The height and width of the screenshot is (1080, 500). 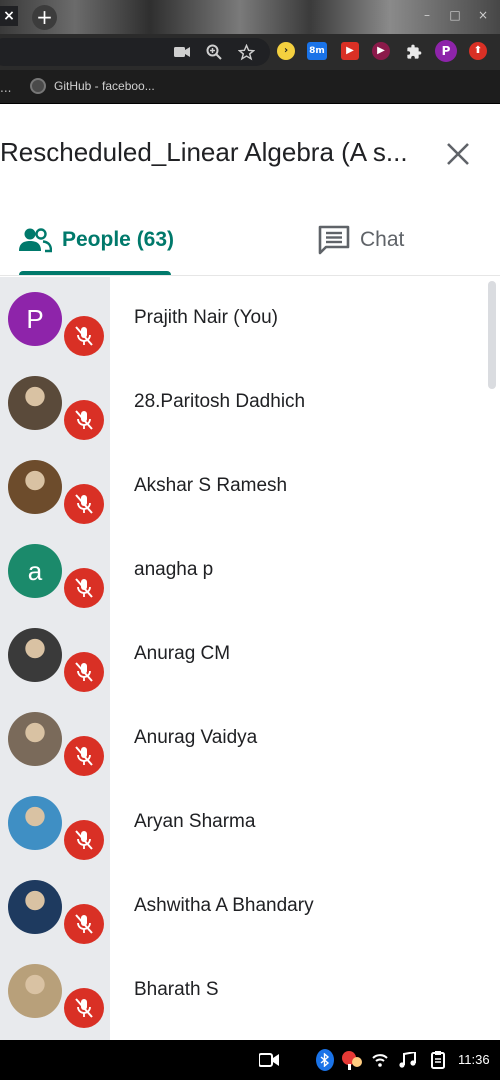 I want to click on record-ext-icon: ▶, so click(x=381, y=51).